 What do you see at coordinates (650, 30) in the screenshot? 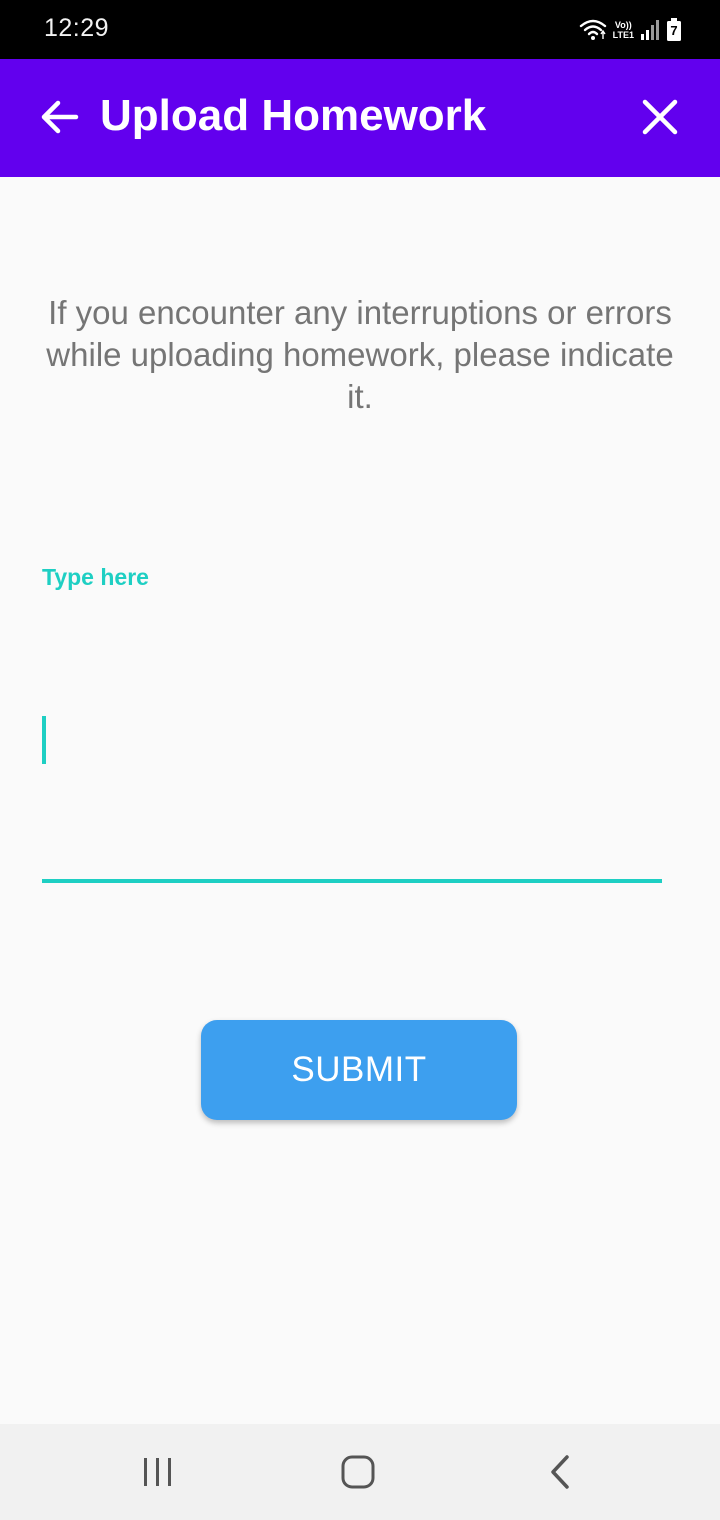
I see `signal-icon` at bounding box center [650, 30].